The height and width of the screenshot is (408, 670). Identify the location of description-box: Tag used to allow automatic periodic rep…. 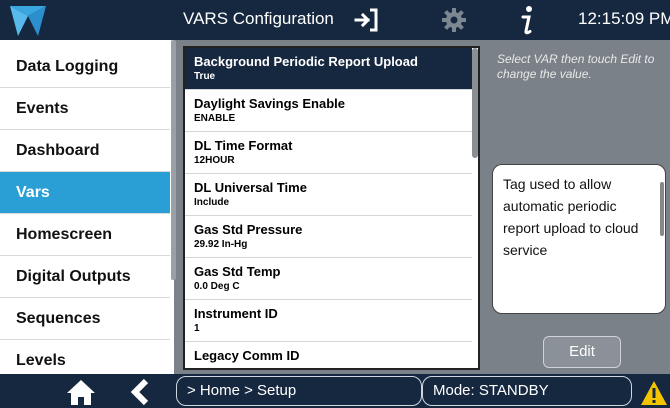
(579, 239).